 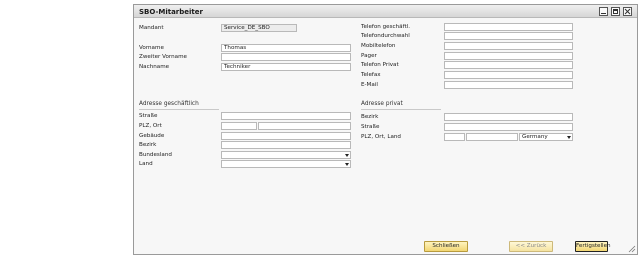 What do you see at coordinates (148, 145) in the screenshot?
I see `business-bezirk-label: Bezirk` at bounding box center [148, 145].